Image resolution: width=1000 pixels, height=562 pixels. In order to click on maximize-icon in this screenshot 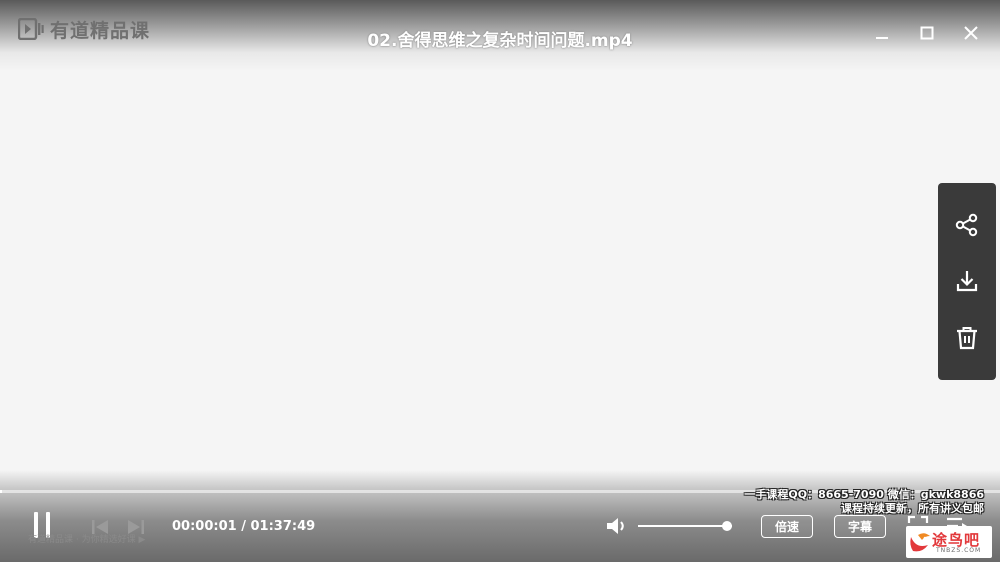, I will do `click(927, 33)`.